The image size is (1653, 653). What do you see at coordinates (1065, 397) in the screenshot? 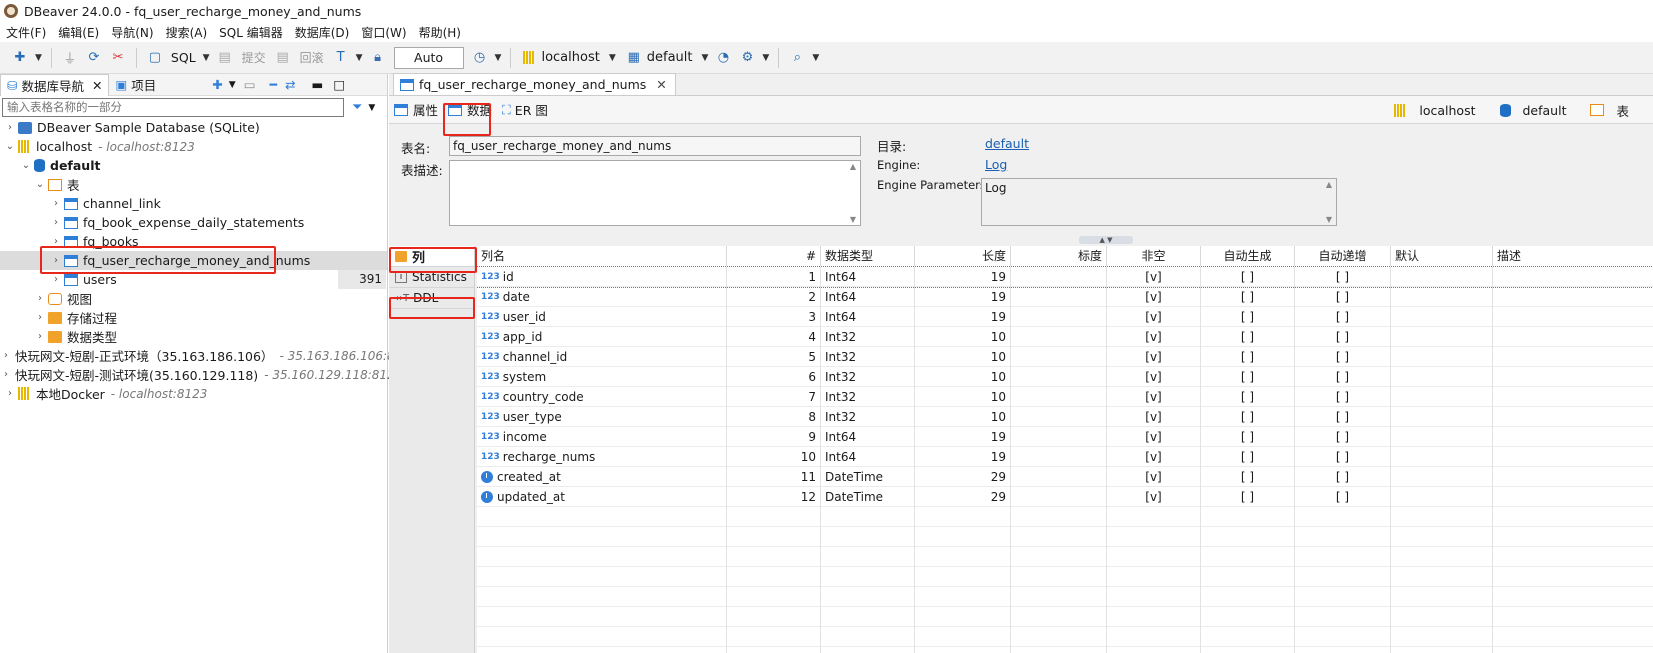
I see `table-row: 123 country_code 7 Int32 10 [v][ ][ ]` at bounding box center [1065, 397].